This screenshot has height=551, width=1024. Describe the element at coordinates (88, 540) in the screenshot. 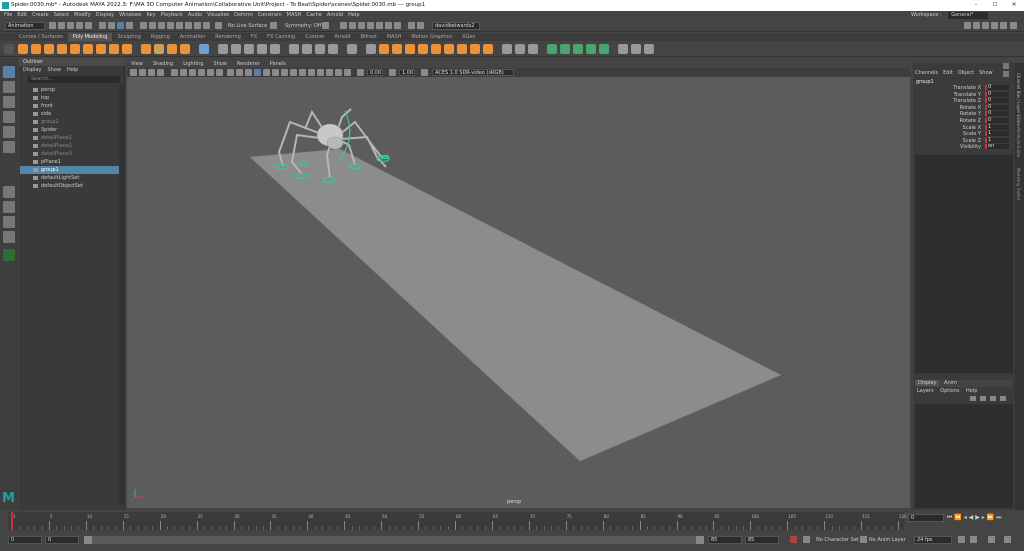

I see `range-start-handle` at that location.